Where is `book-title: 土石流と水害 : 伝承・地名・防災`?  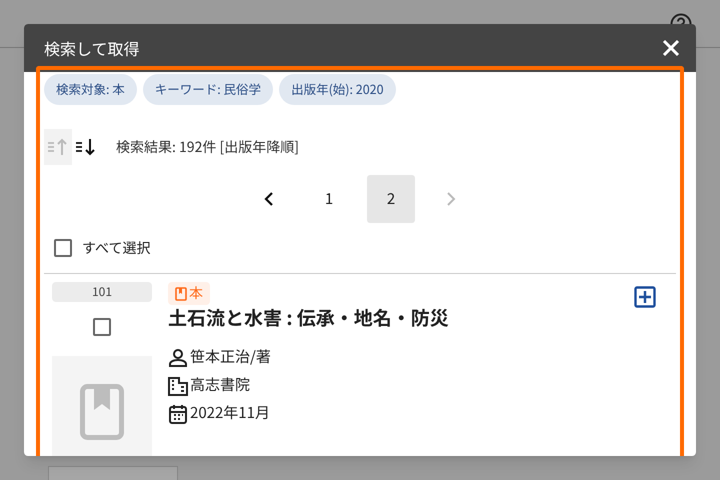 book-title: 土石流と水害 : 伝承・地名・防災 is located at coordinates (309, 318).